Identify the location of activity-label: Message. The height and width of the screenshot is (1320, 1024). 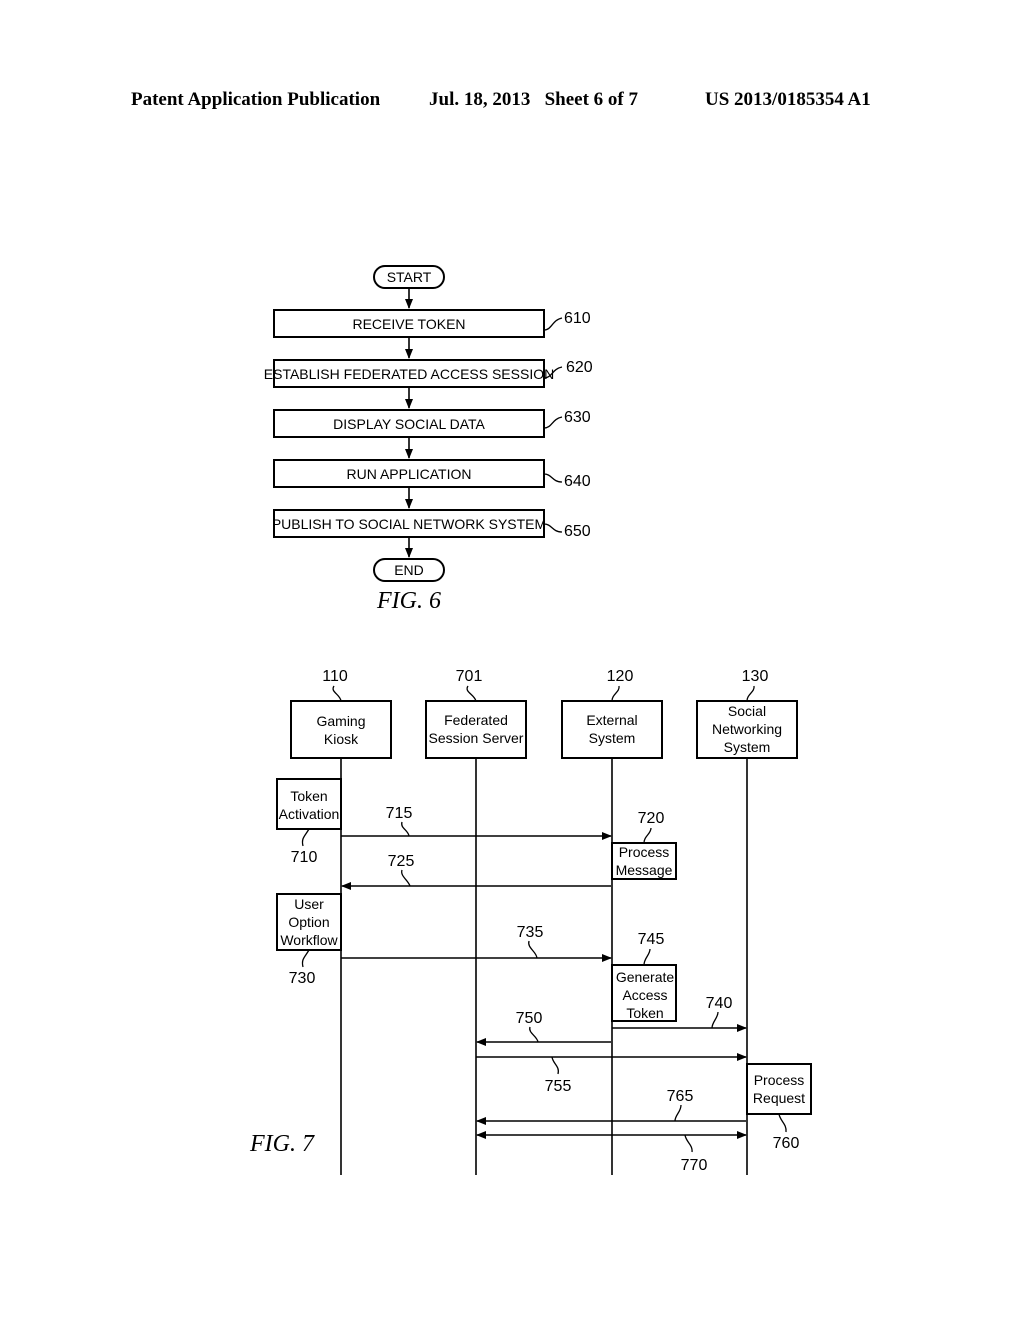
(644, 870).